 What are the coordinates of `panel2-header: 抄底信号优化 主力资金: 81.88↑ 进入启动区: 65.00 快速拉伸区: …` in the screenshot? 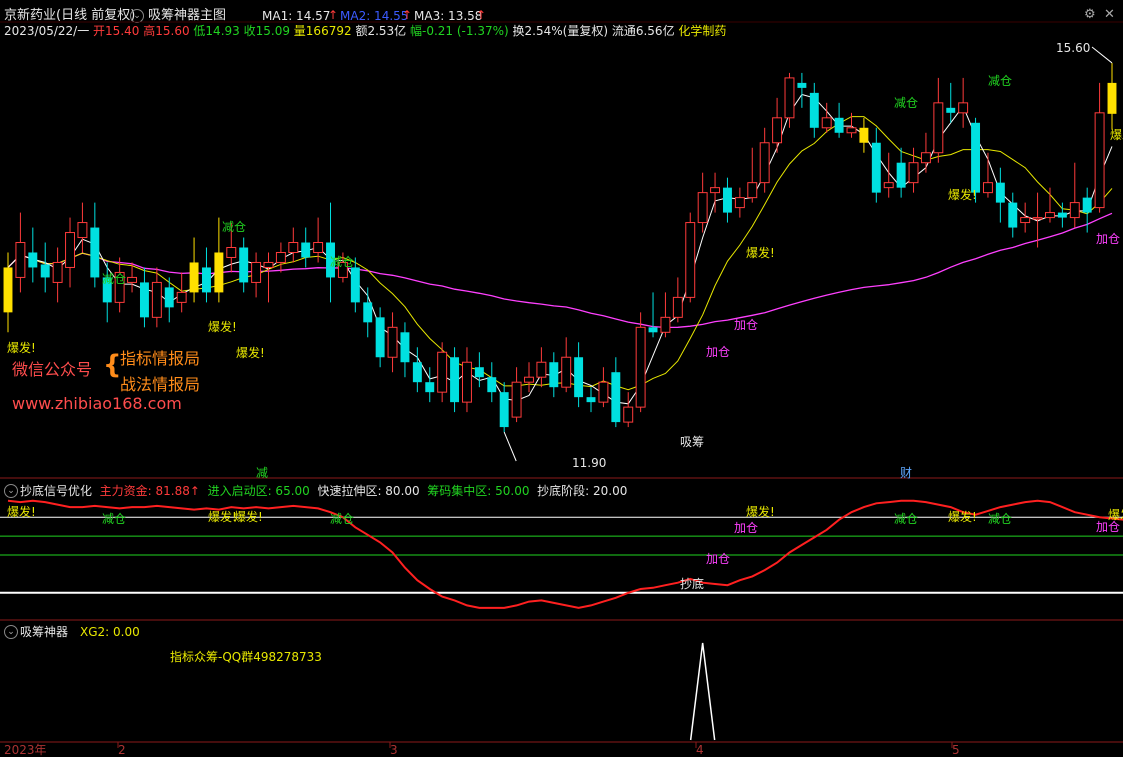 It's located at (323, 491).